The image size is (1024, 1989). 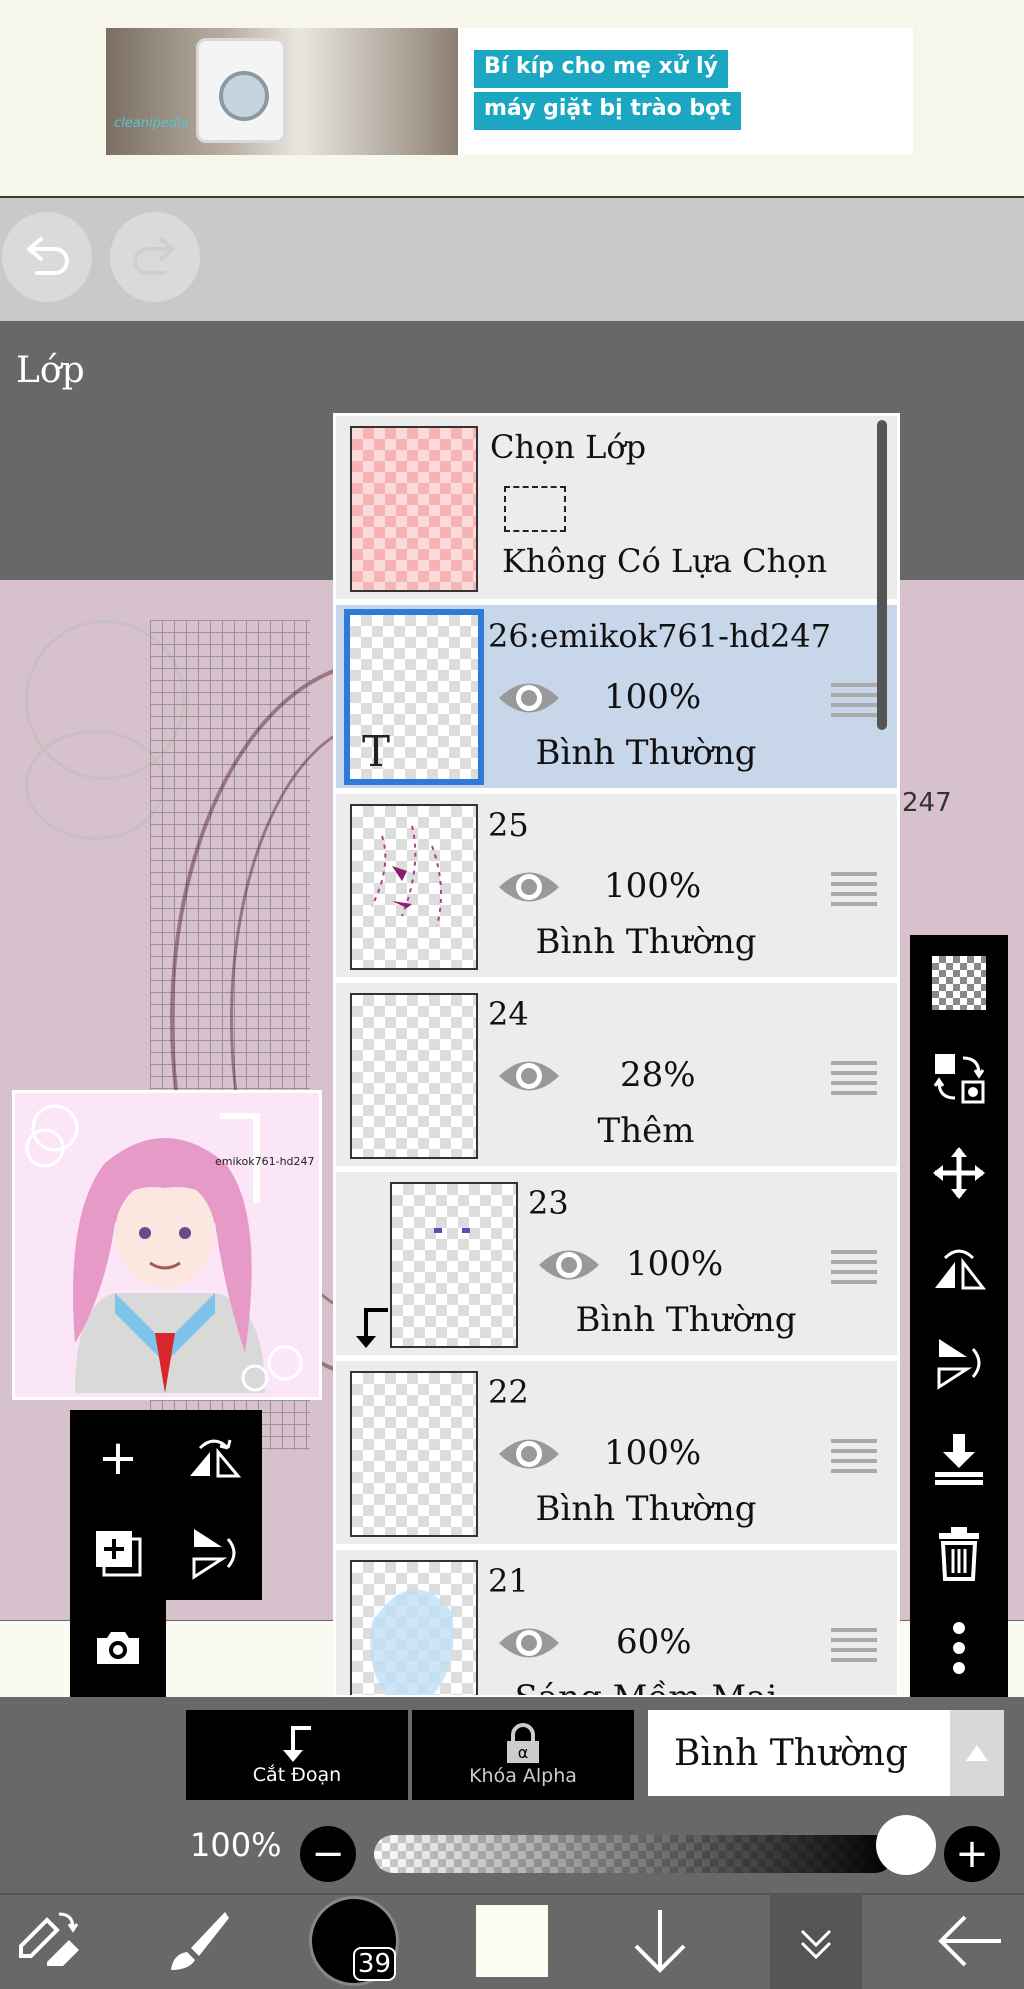 I want to click on add-layer-copy-button, so click(x=118, y=1552).